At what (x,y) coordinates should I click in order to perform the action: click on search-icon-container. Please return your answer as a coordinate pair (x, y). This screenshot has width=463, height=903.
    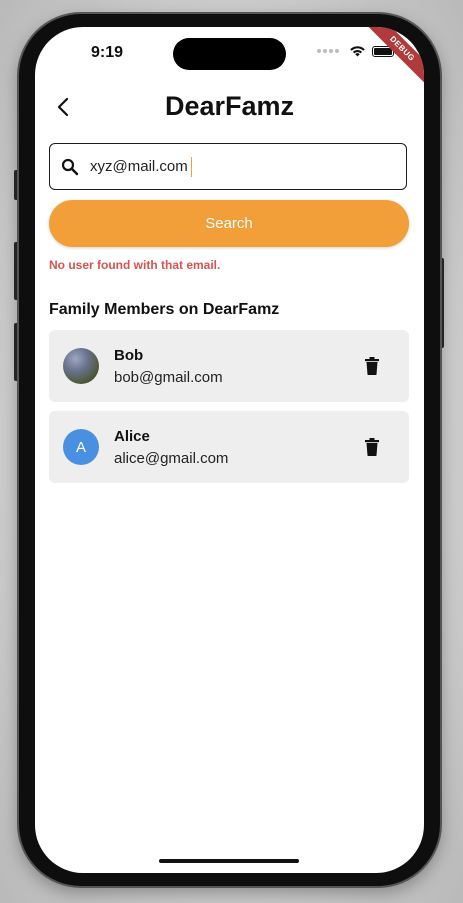
    Looking at the image, I should click on (70, 167).